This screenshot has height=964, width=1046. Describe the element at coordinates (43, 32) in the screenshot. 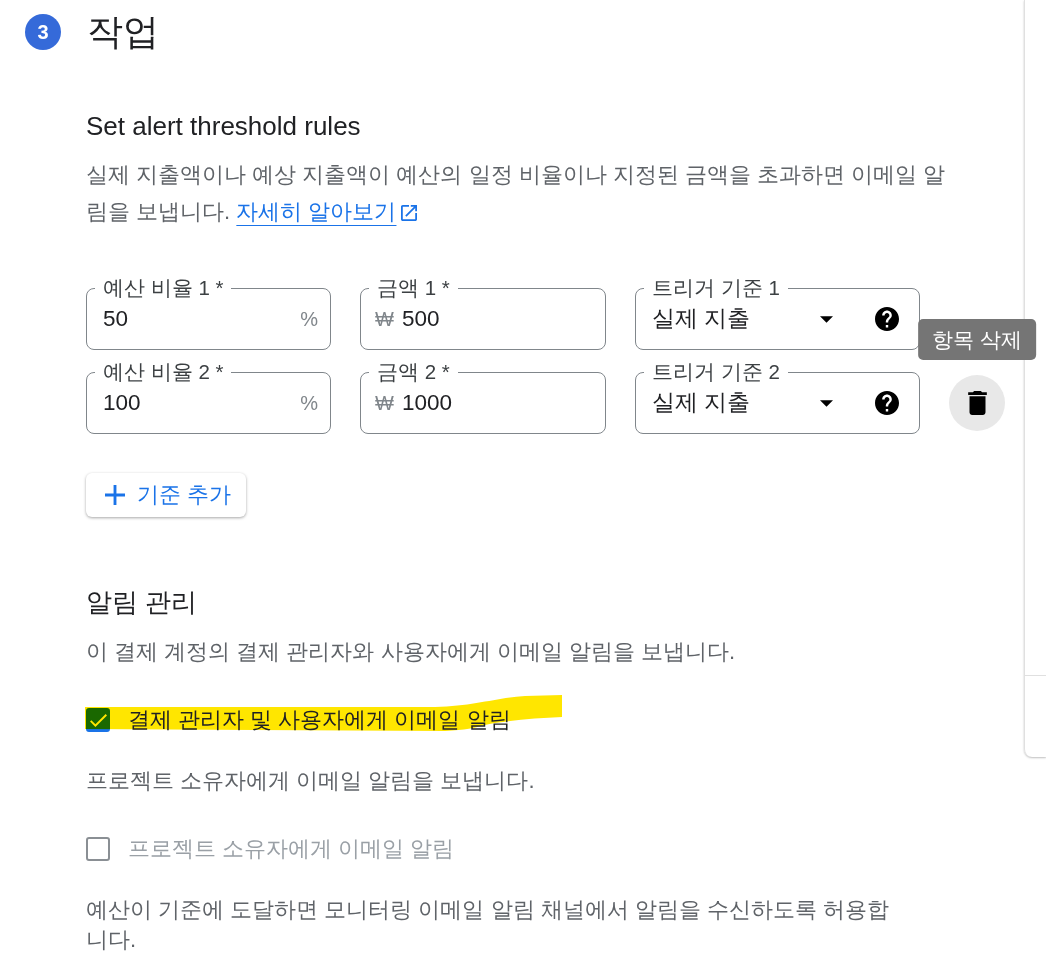

I see `step-number-badge: 3` at that location.